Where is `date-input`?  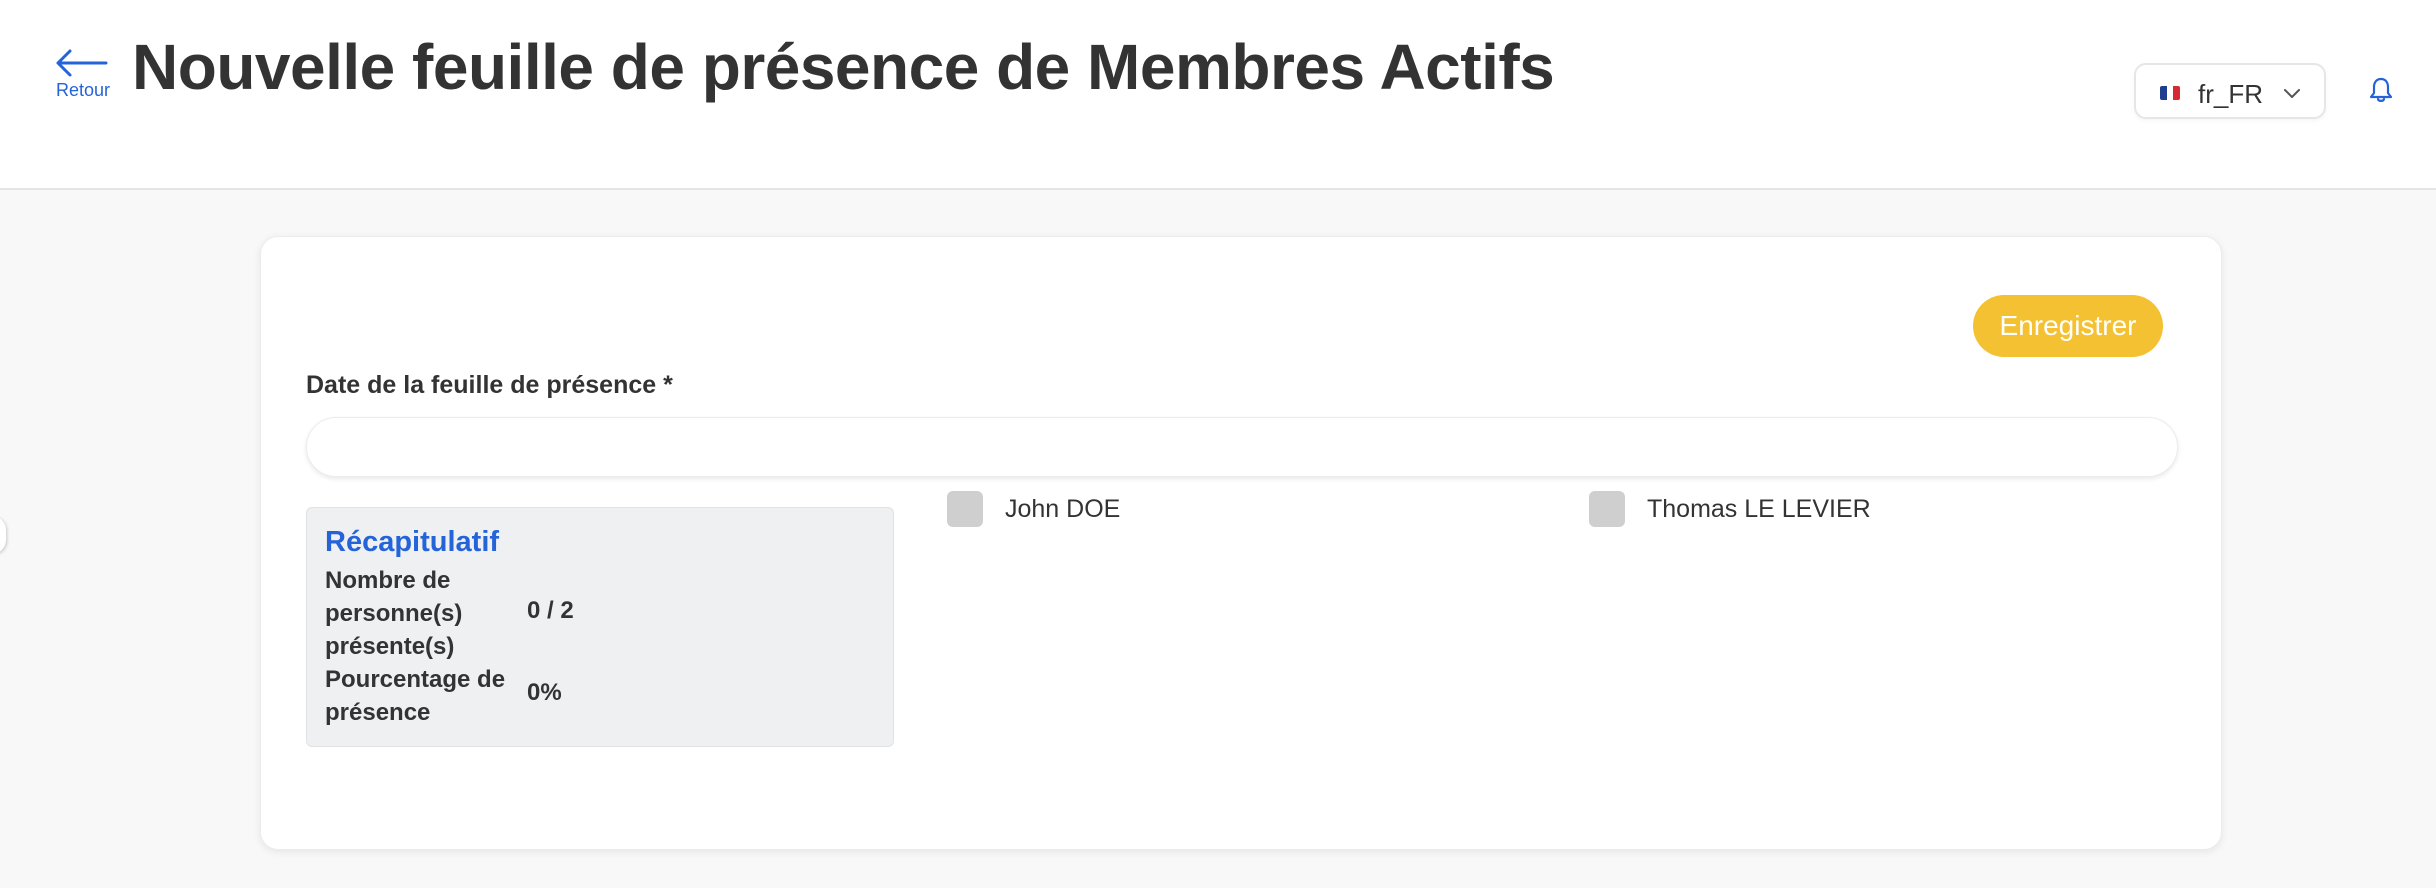
date-input is located at coordinates (1242, 447).